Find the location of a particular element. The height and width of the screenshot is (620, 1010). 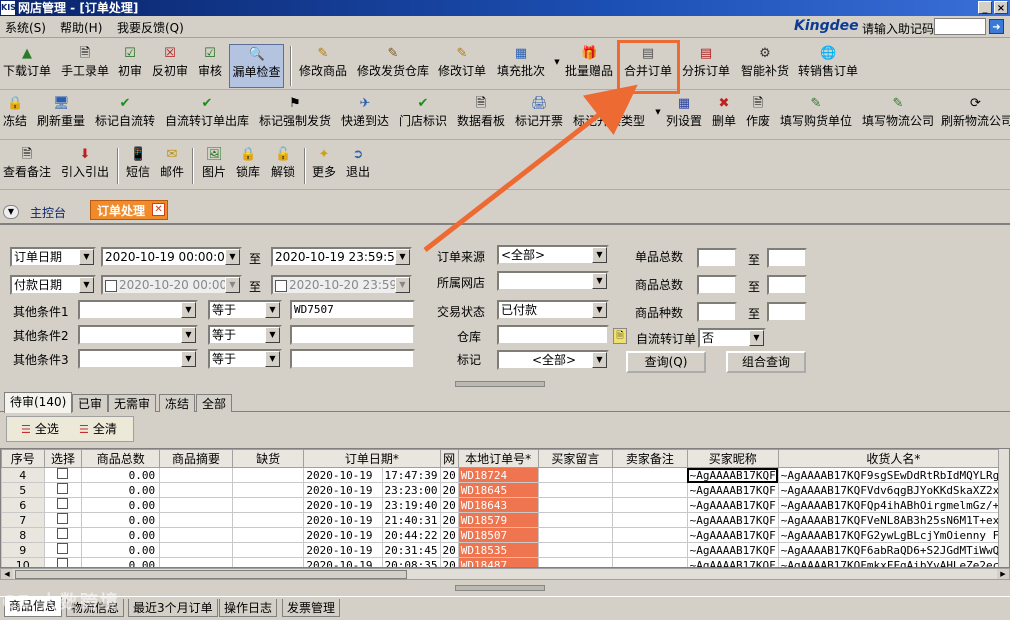

download-order-button: ▲ 下载订单 is located at coordinates (27, 62).